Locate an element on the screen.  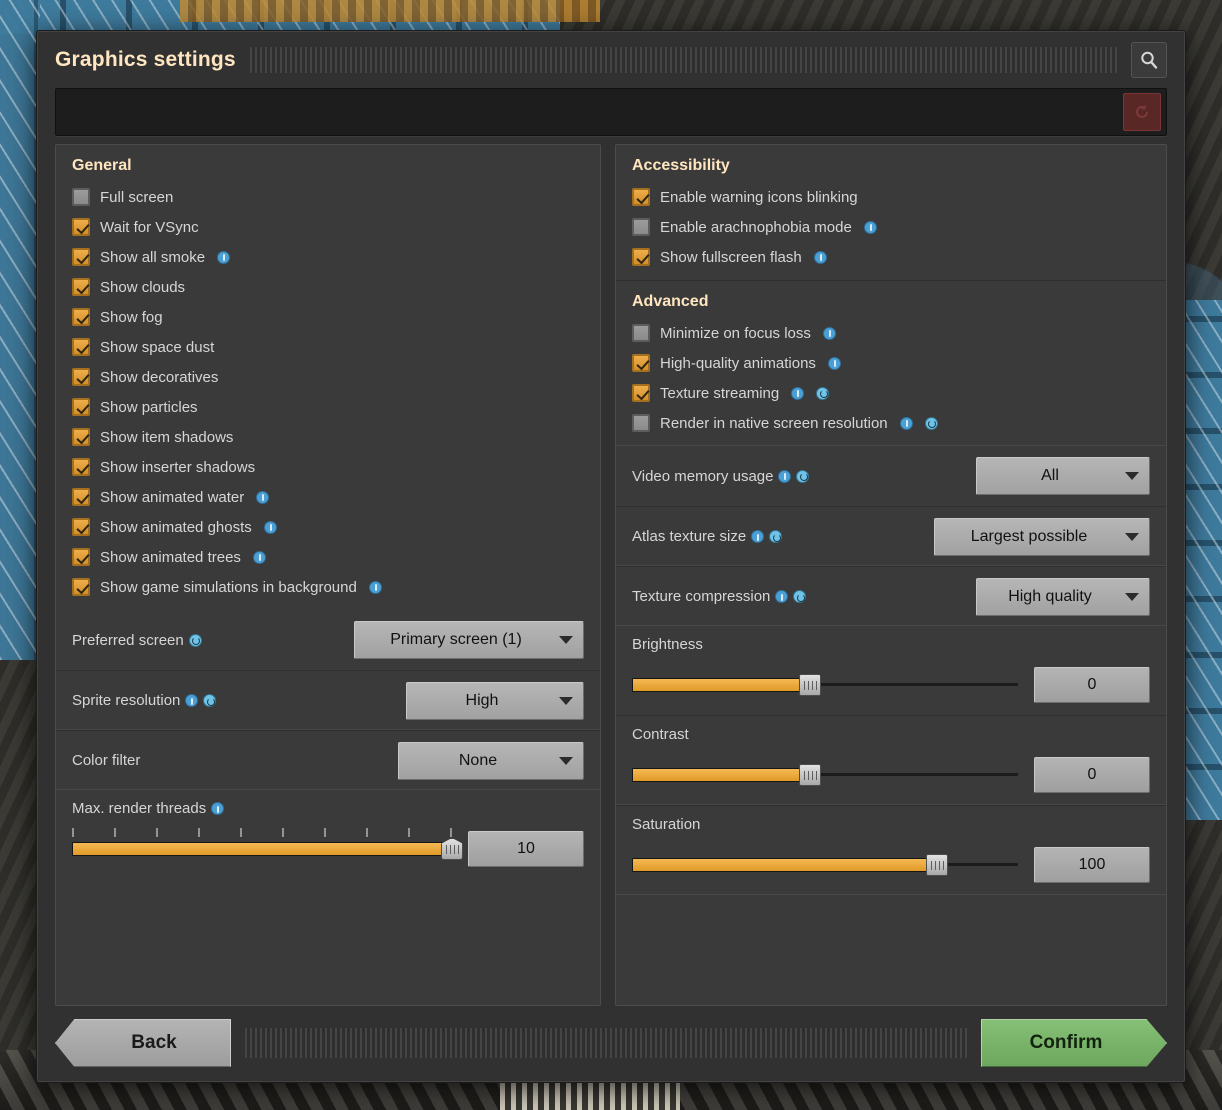
checkbox-row: Show space dust is located at coordinates (328, 347).